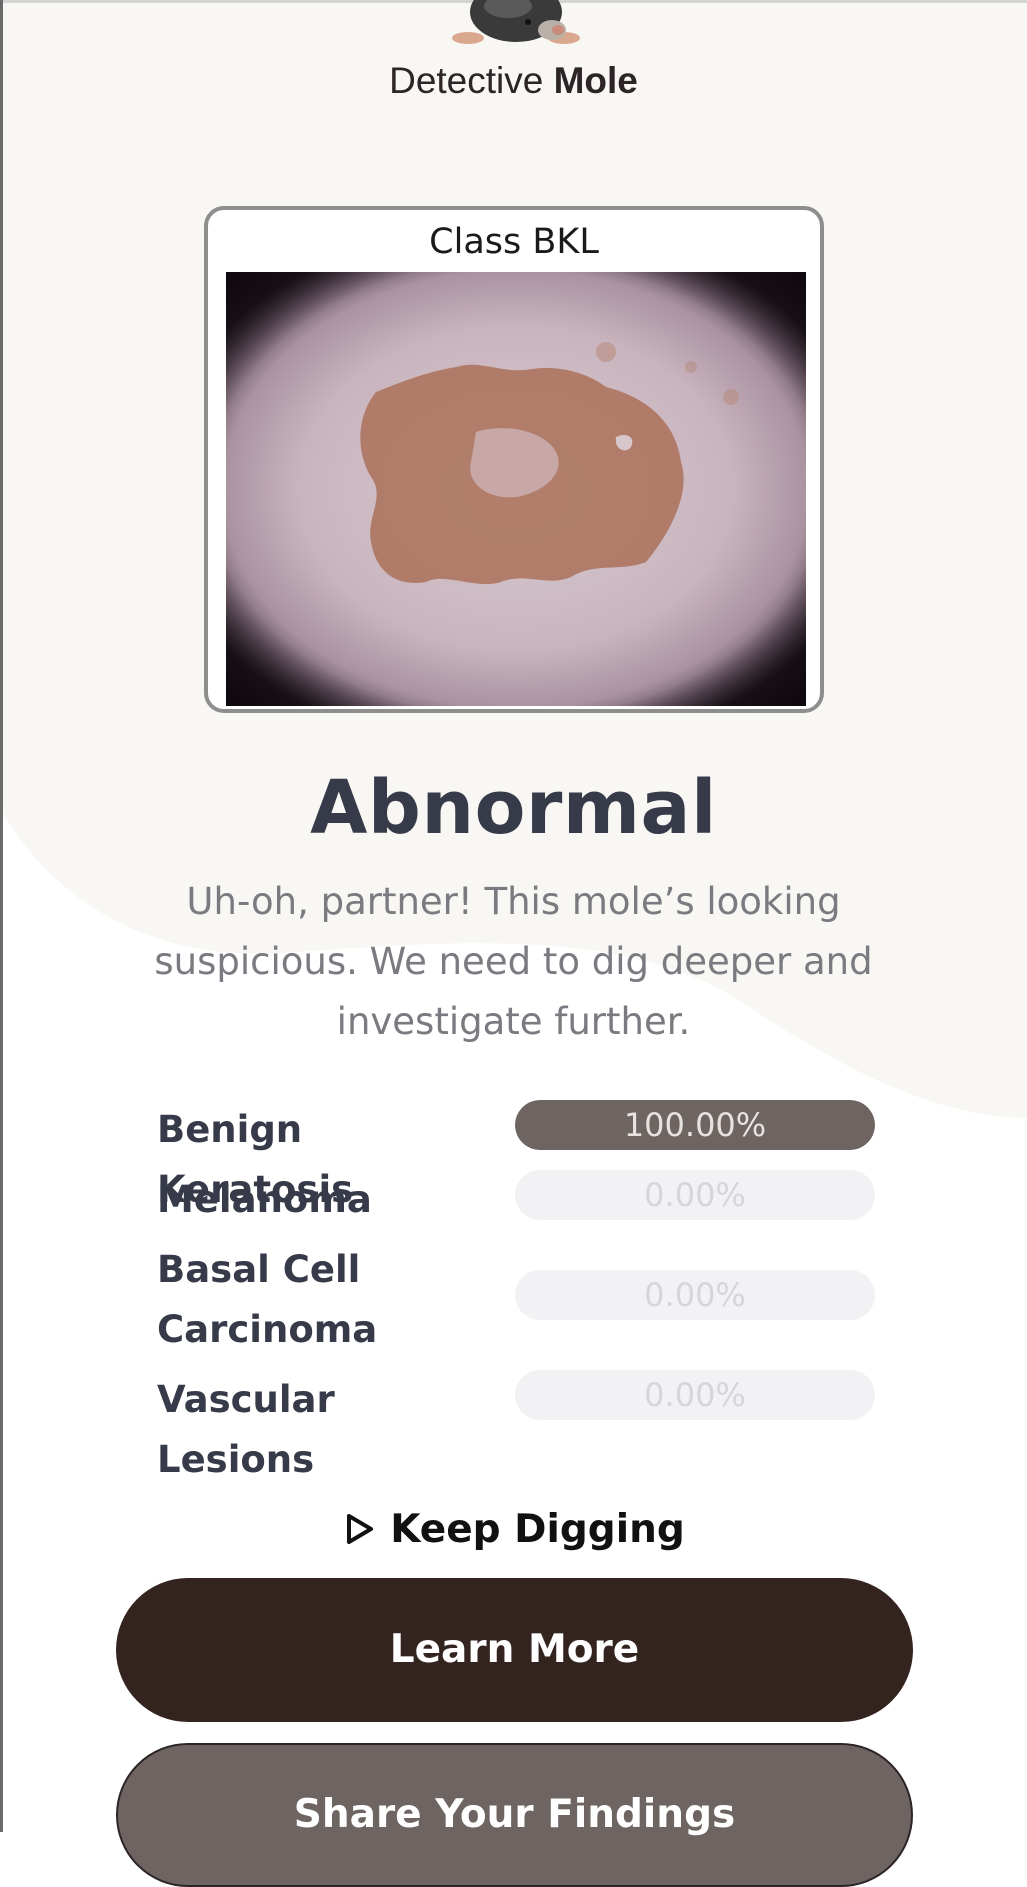 The width and height of the screenshot is (1027, 1887). Describe the element at coordinates (516, 1155) in the screenshot. I see `probability-row: Benign Keratosis 100.00%` at that location.